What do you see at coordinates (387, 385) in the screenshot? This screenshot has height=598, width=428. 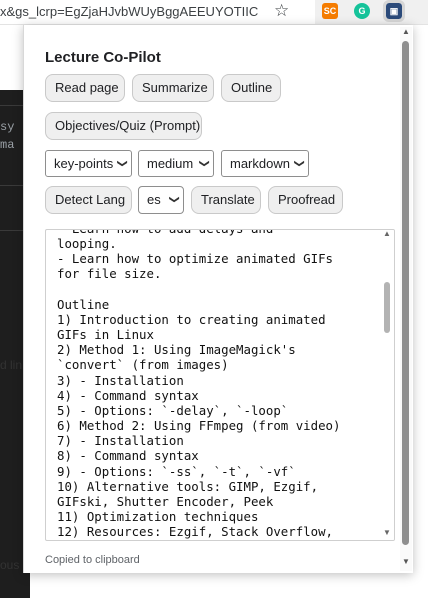 I see `output-scrollbar: ▲ ▼` at bounding box center [387, 385].